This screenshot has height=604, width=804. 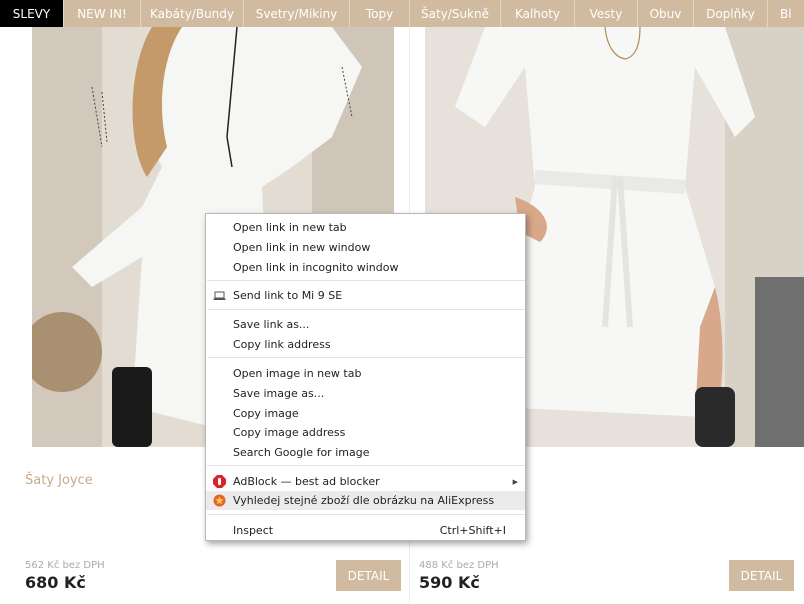 What do you see at coordinates (380, 13) in the screenshot?
I see `nav-item-topy: Topy` at bounding box center [380, 13].